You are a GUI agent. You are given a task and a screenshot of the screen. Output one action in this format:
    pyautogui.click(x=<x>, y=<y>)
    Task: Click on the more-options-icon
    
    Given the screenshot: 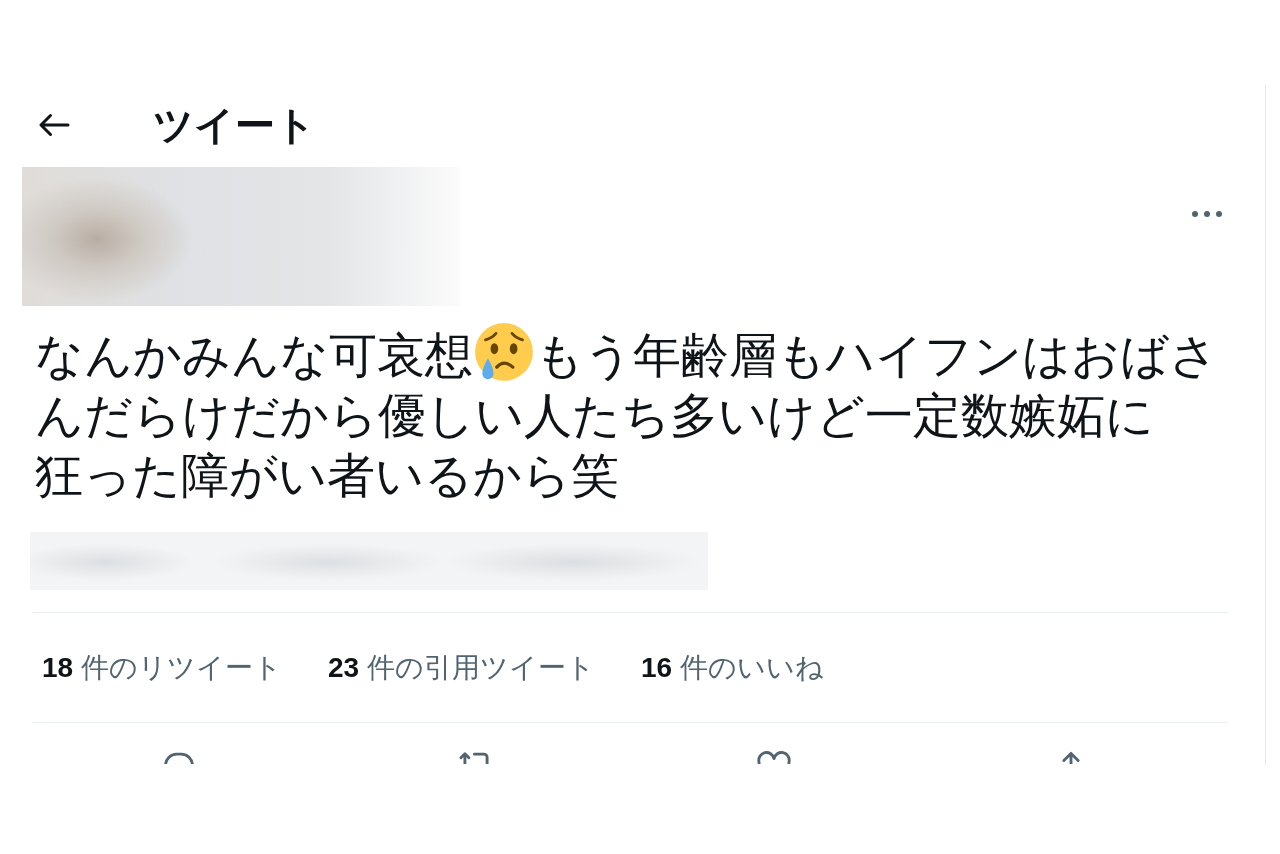 What is the action you would take?
    pyautogui.click(x=1207, y=214)
    